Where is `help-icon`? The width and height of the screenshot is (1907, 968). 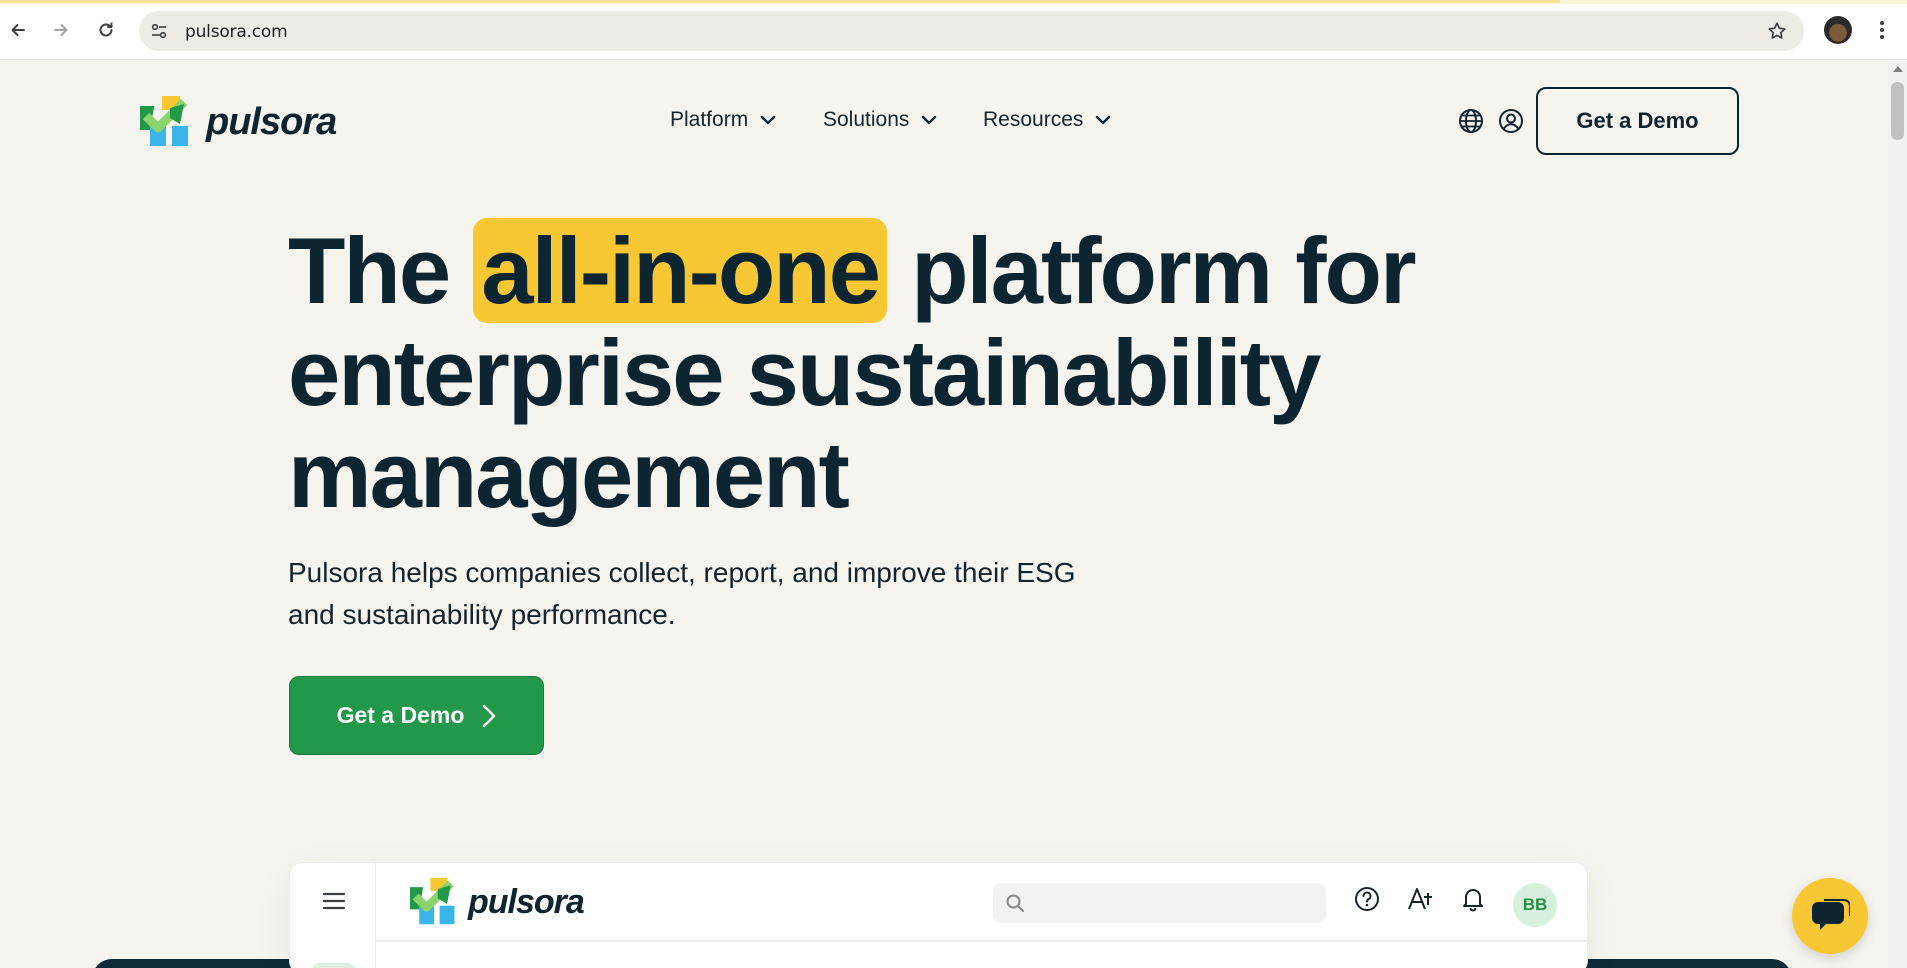
help-icon is located at coordinates (1367, 899).